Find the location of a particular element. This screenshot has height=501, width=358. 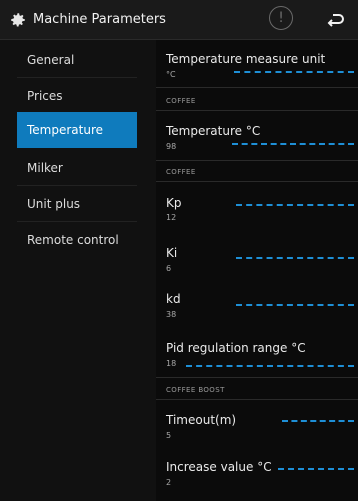

ki-value: 6 is located at coordinates (169, 268).